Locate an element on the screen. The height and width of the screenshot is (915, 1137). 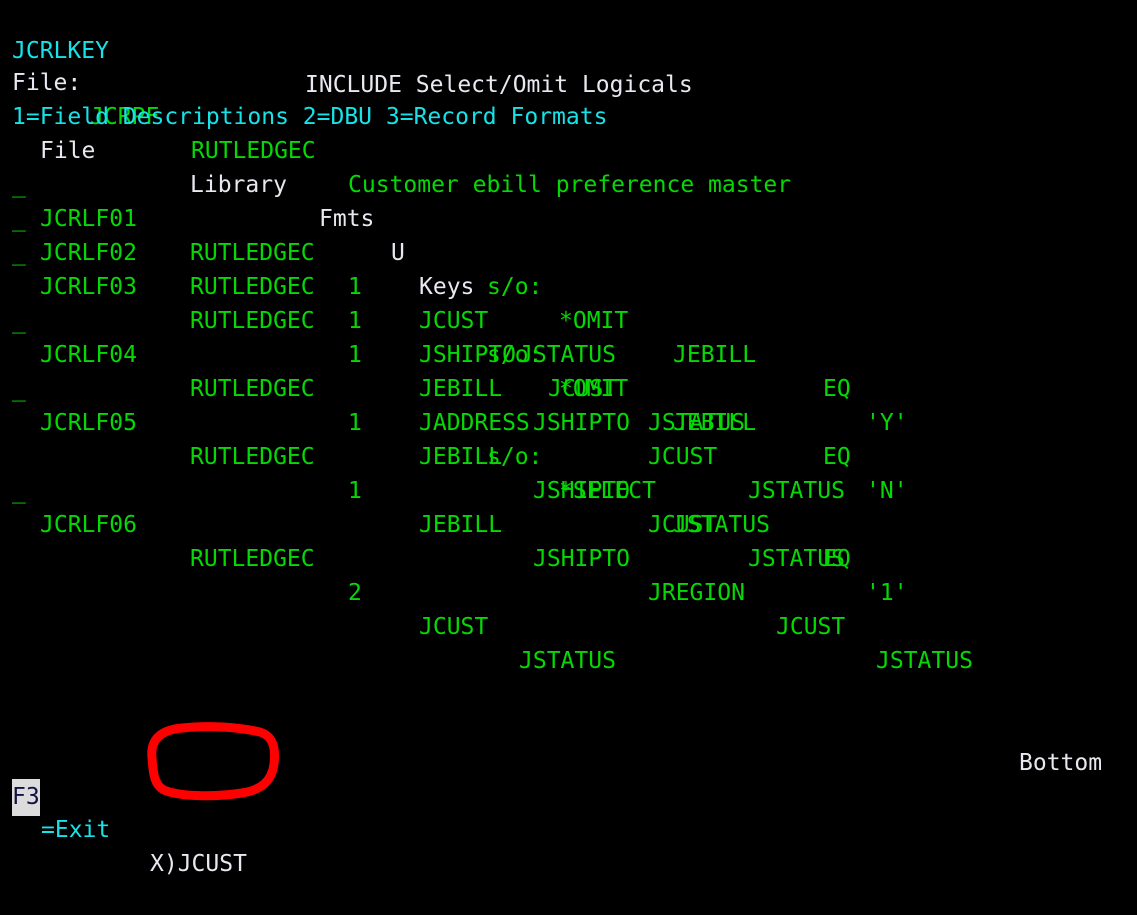
annotated-note: X)JCUST is located at coordinates (198, 864).